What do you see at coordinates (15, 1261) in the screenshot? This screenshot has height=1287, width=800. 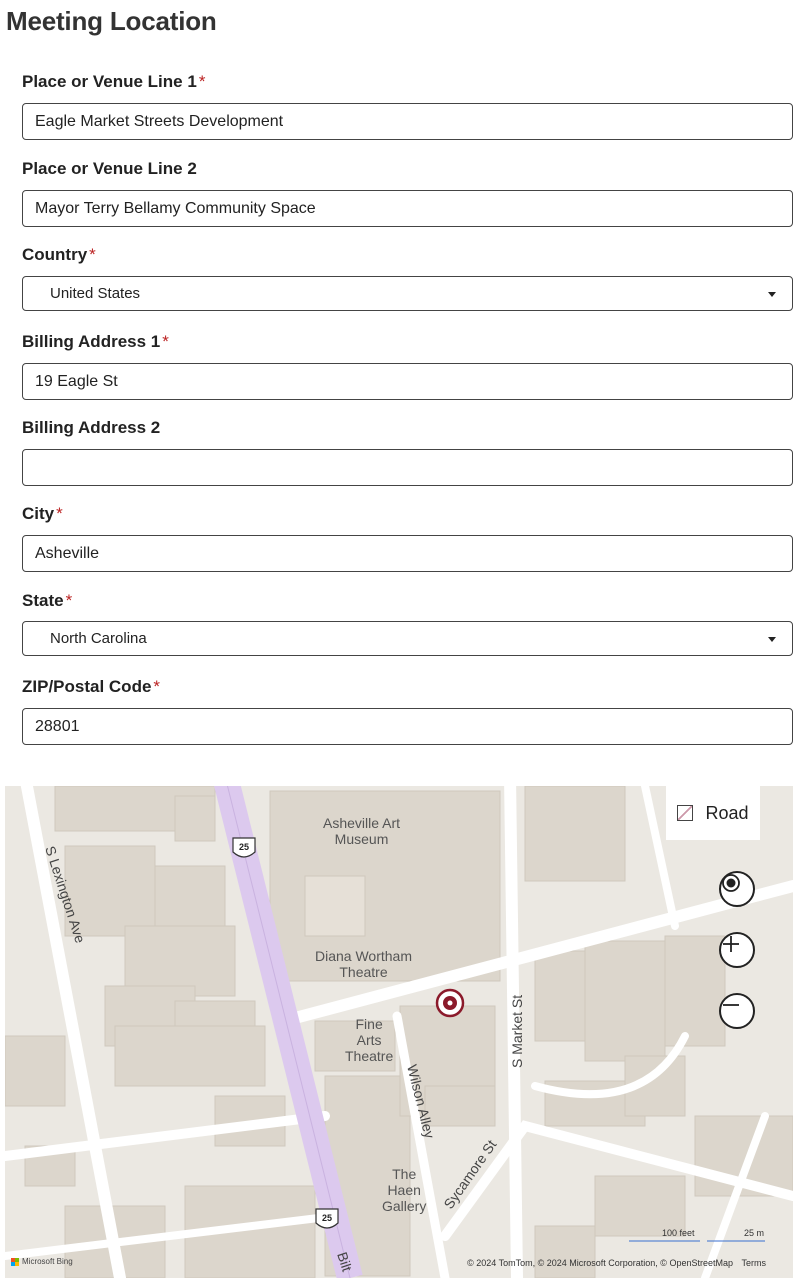 I see `microsoft-logo-icon` at bounding box center [15, 1261].